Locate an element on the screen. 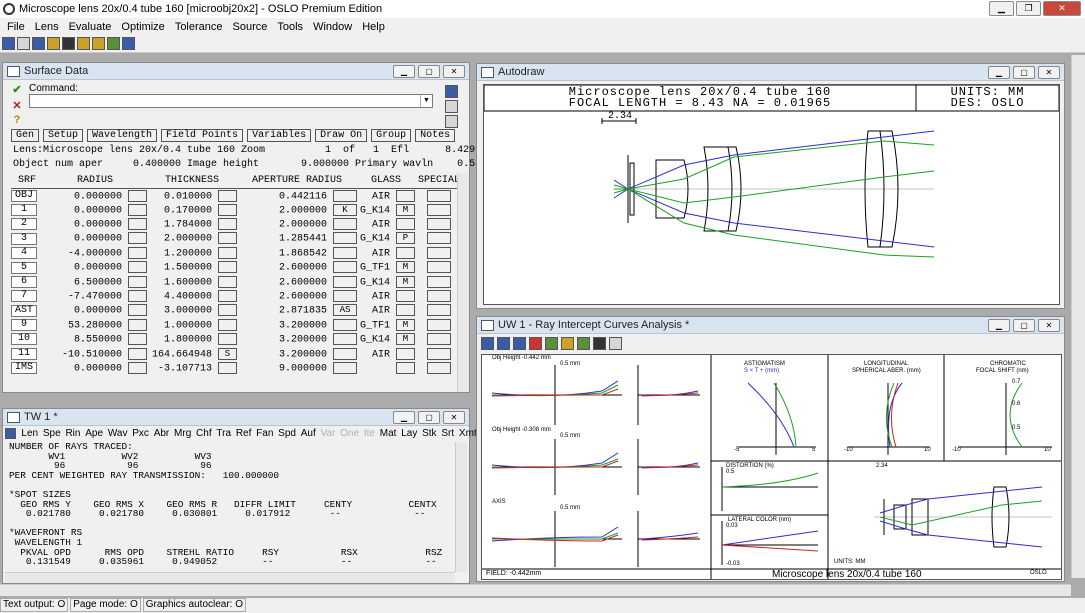  menu-lens: Lens is located at coordinates (47, 27).